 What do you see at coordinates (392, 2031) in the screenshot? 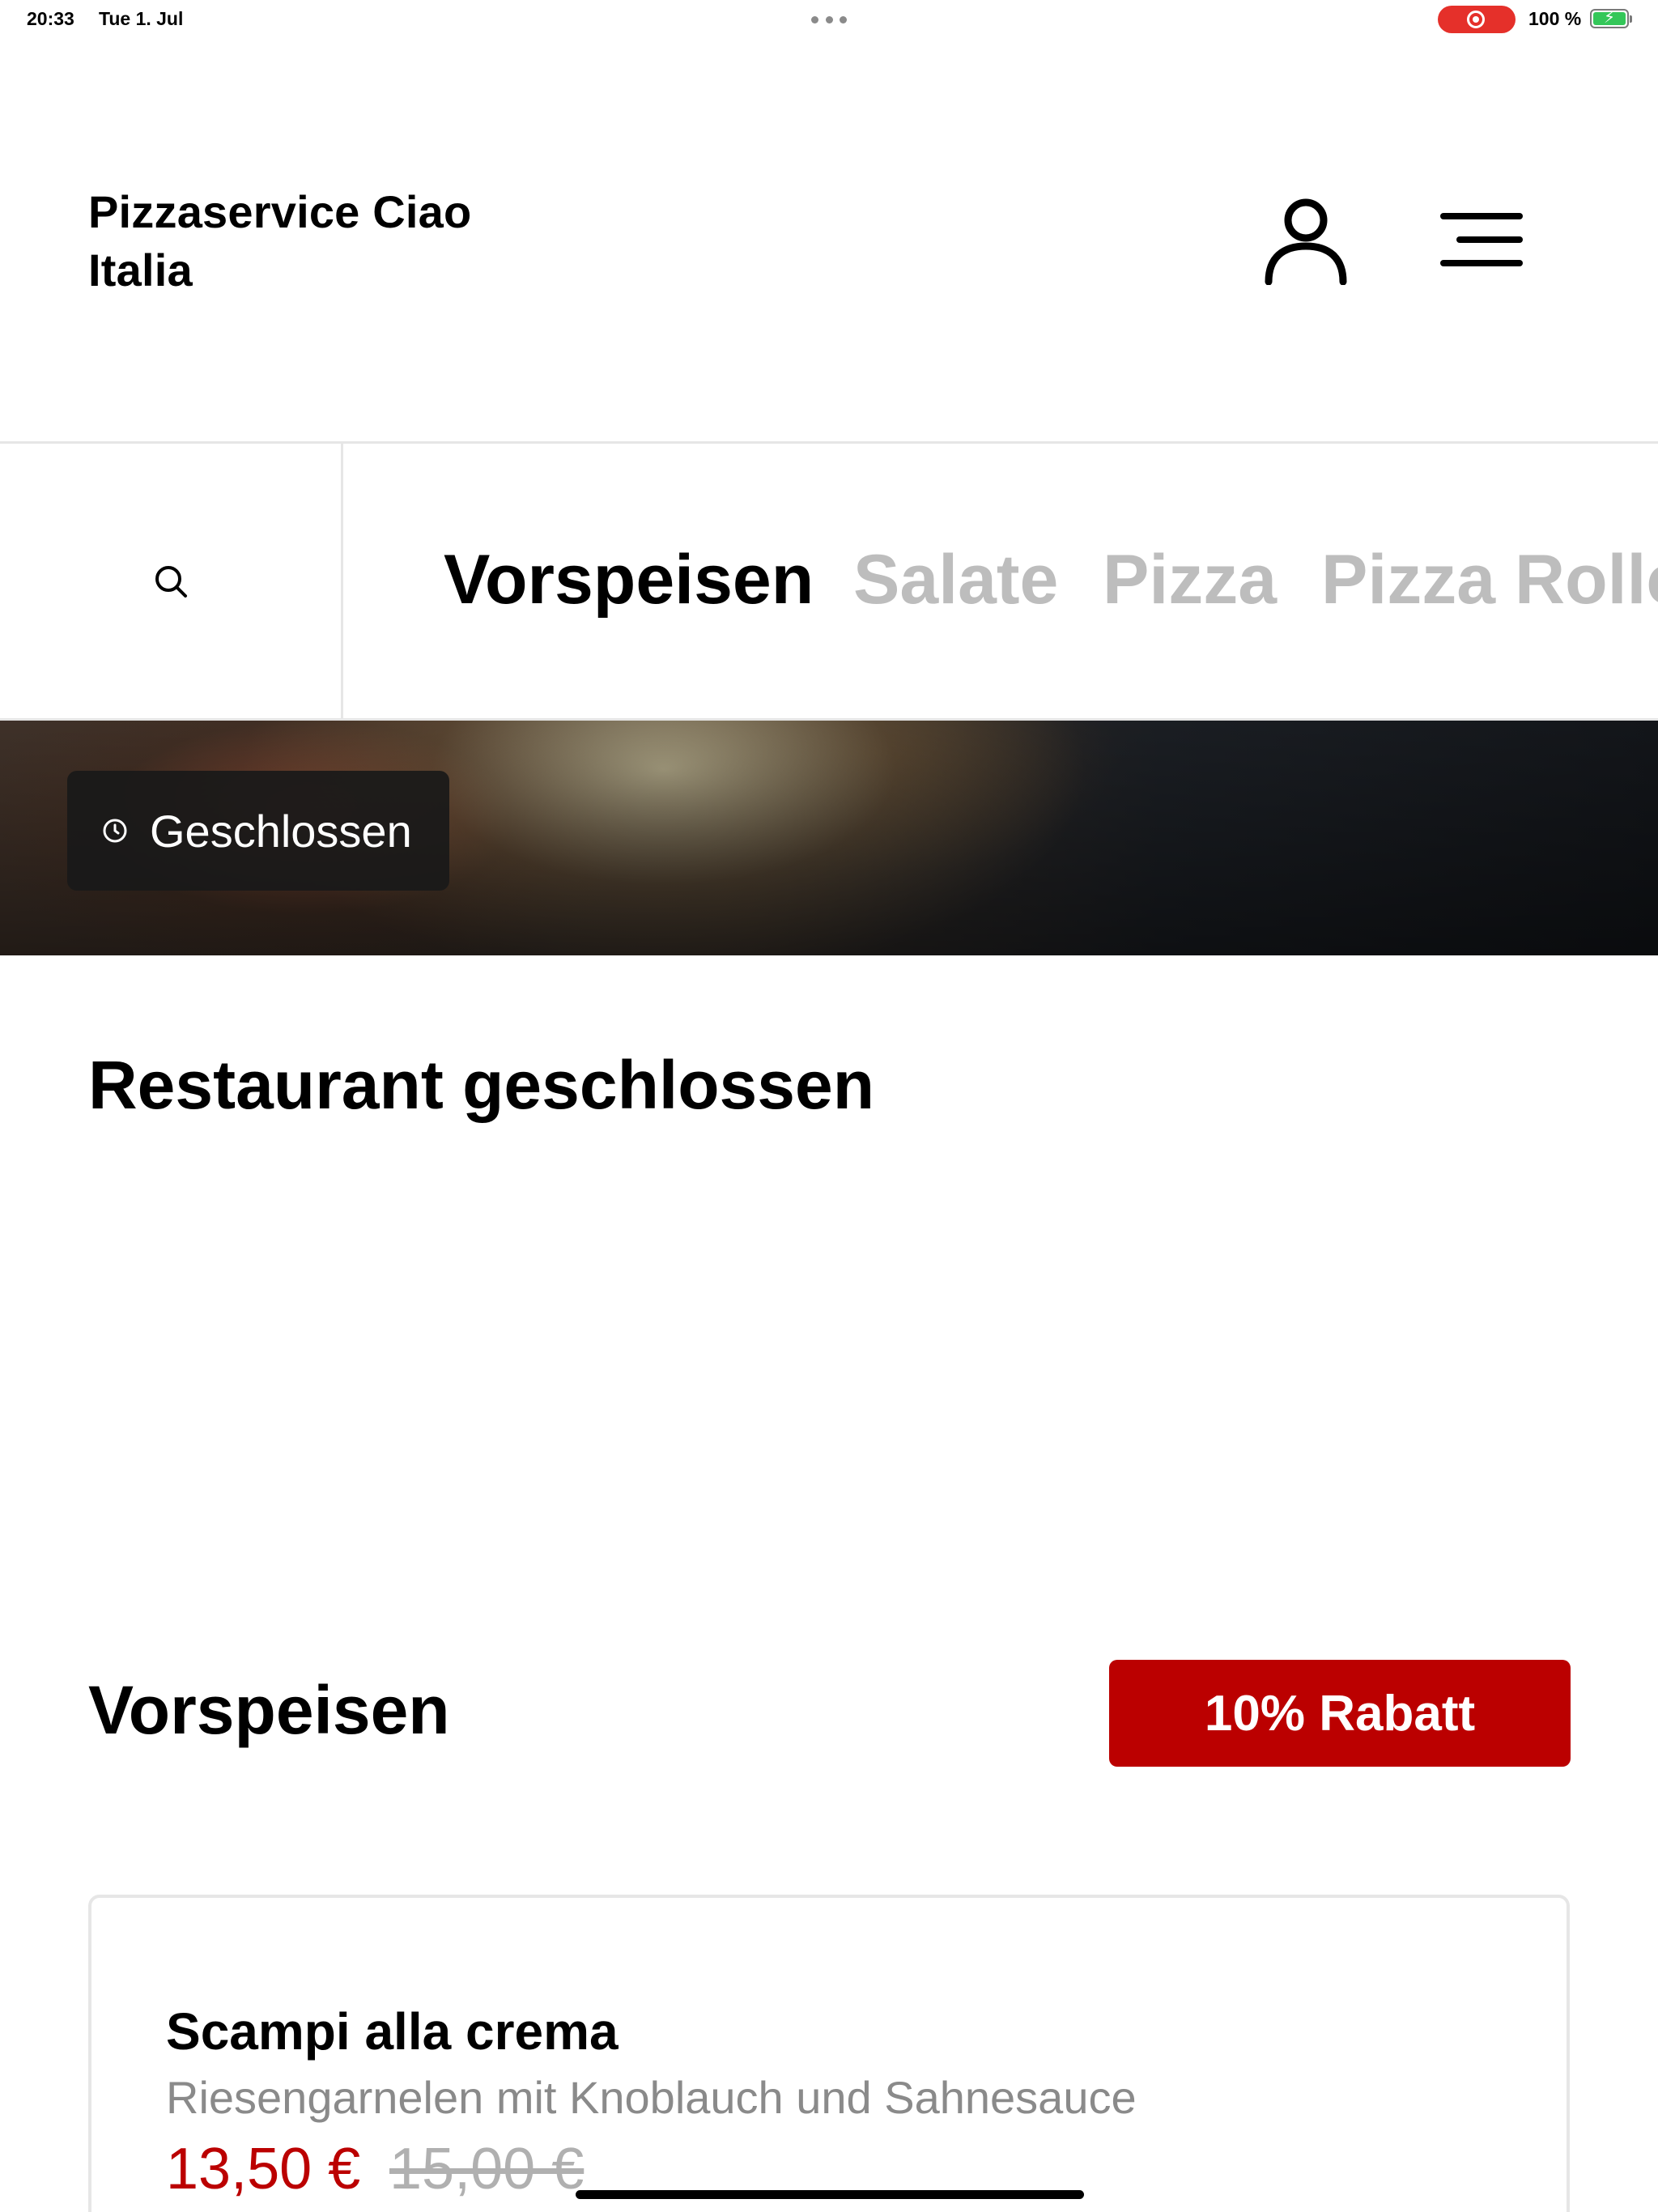
I see `item-name: Scampi alla crema` at bounding box center [392, 2031].